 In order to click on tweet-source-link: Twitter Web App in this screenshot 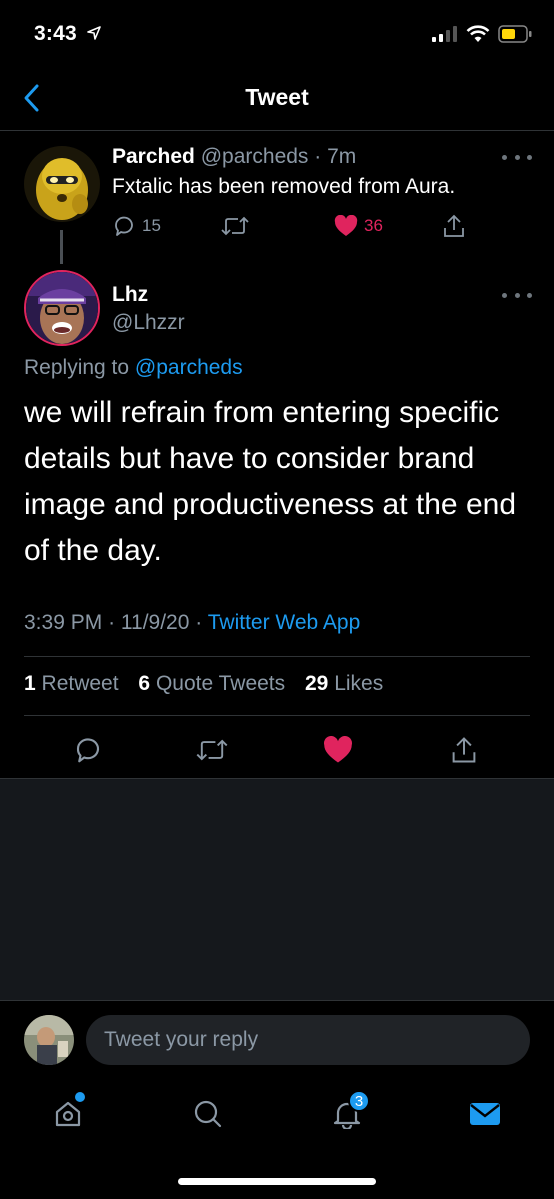, I will do `click(284, 622)`.